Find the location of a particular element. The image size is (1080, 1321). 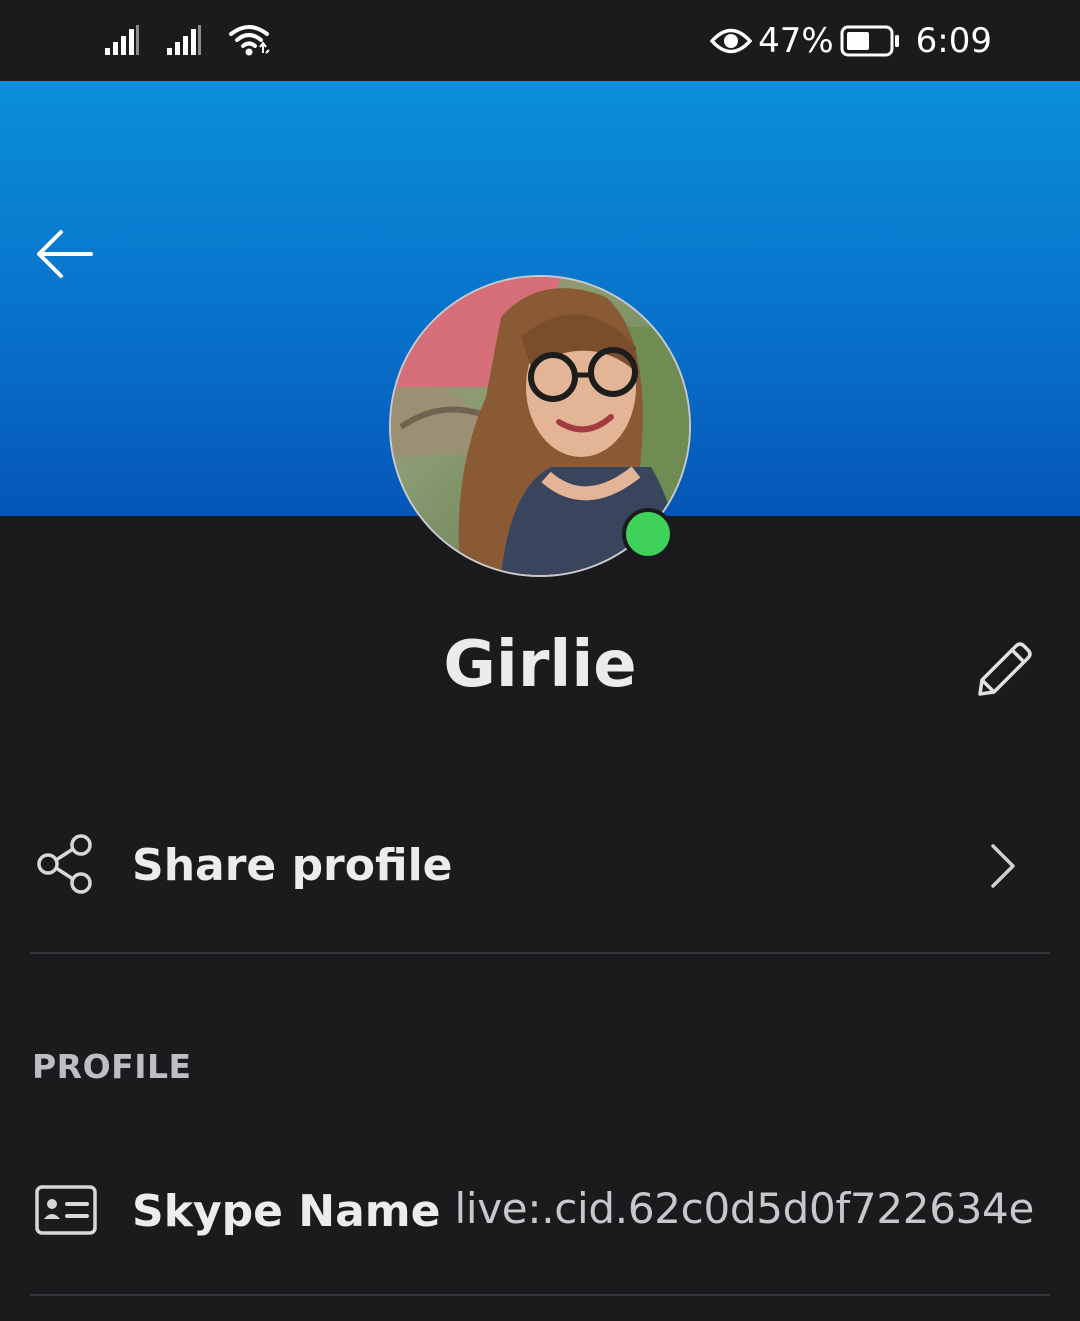

edit-name-button is located at coordinates (1002, 670).